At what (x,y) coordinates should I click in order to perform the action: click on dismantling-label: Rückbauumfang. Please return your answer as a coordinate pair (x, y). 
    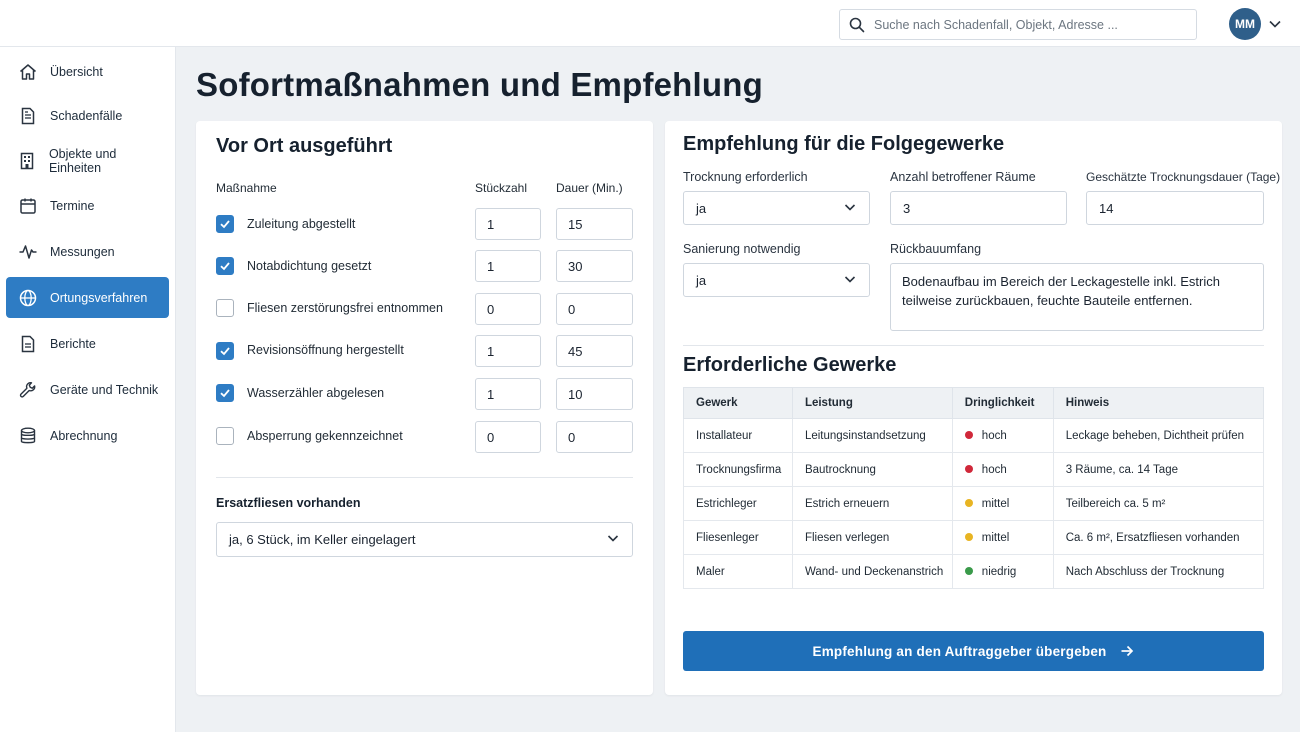
    Looking at the image, I should click on (936, 249).